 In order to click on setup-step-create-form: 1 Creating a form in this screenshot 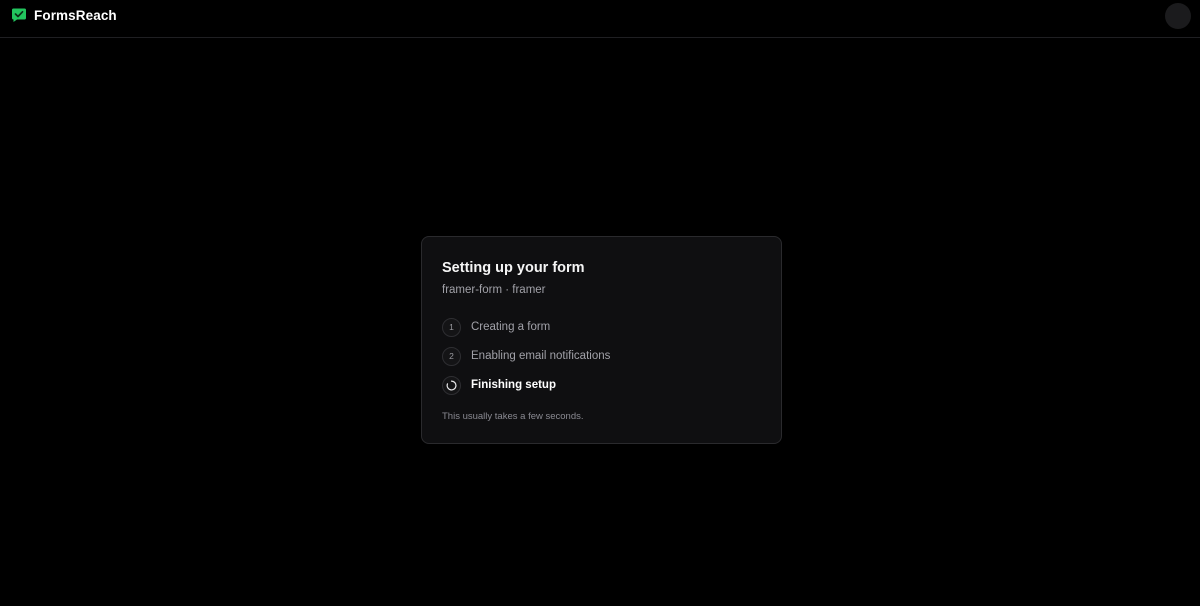, I will do `click(592, 327)`.